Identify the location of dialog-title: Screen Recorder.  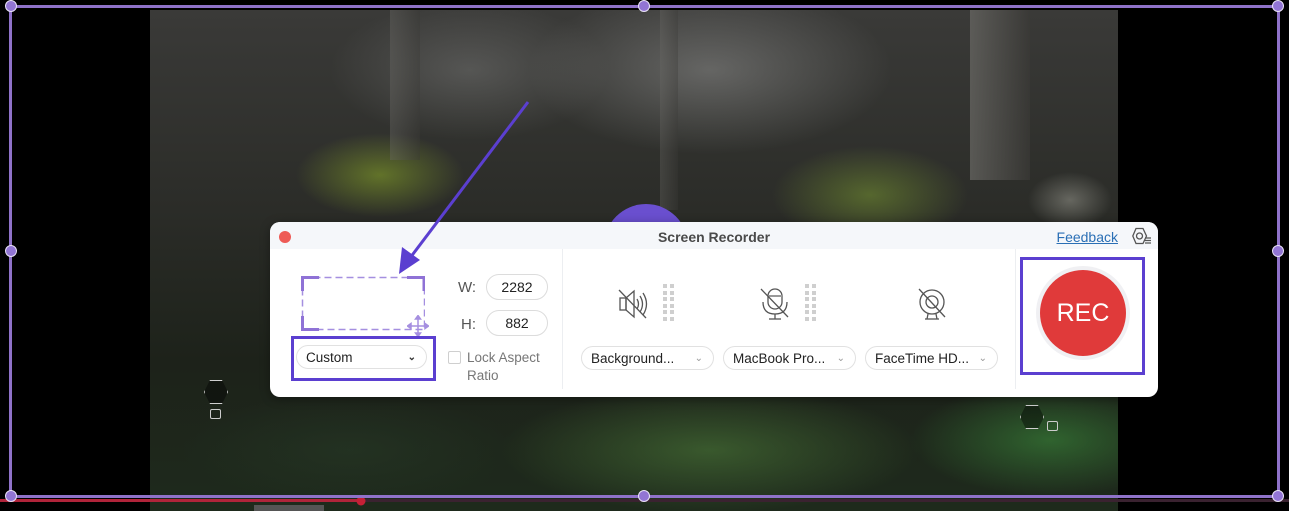
(714, 237).